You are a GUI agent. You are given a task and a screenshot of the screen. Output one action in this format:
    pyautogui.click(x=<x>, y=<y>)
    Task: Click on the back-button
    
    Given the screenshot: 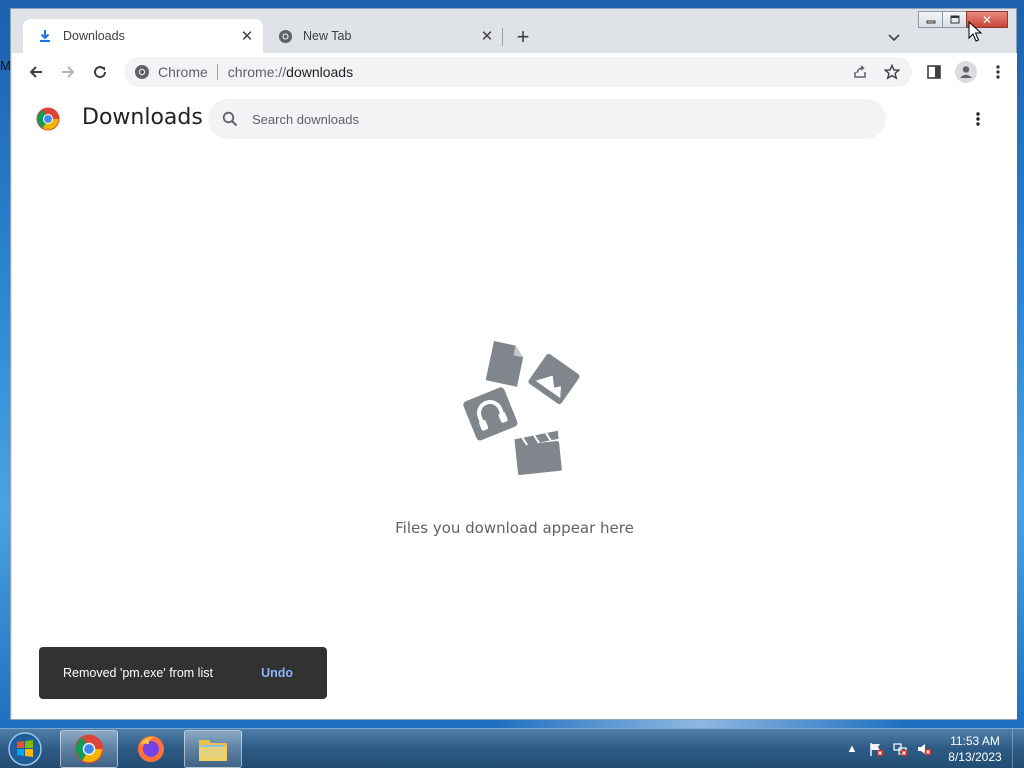 What is the action you would take?
    pyautogui.click(x=36, y=72)
    